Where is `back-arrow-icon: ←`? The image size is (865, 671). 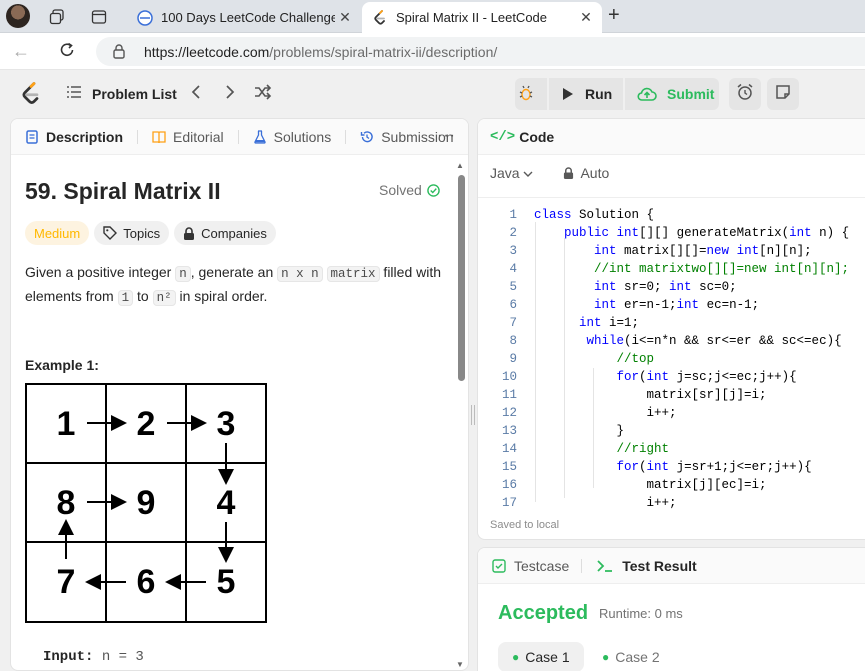
back-arrow-icon: ← is located at coordinates (21, 51).